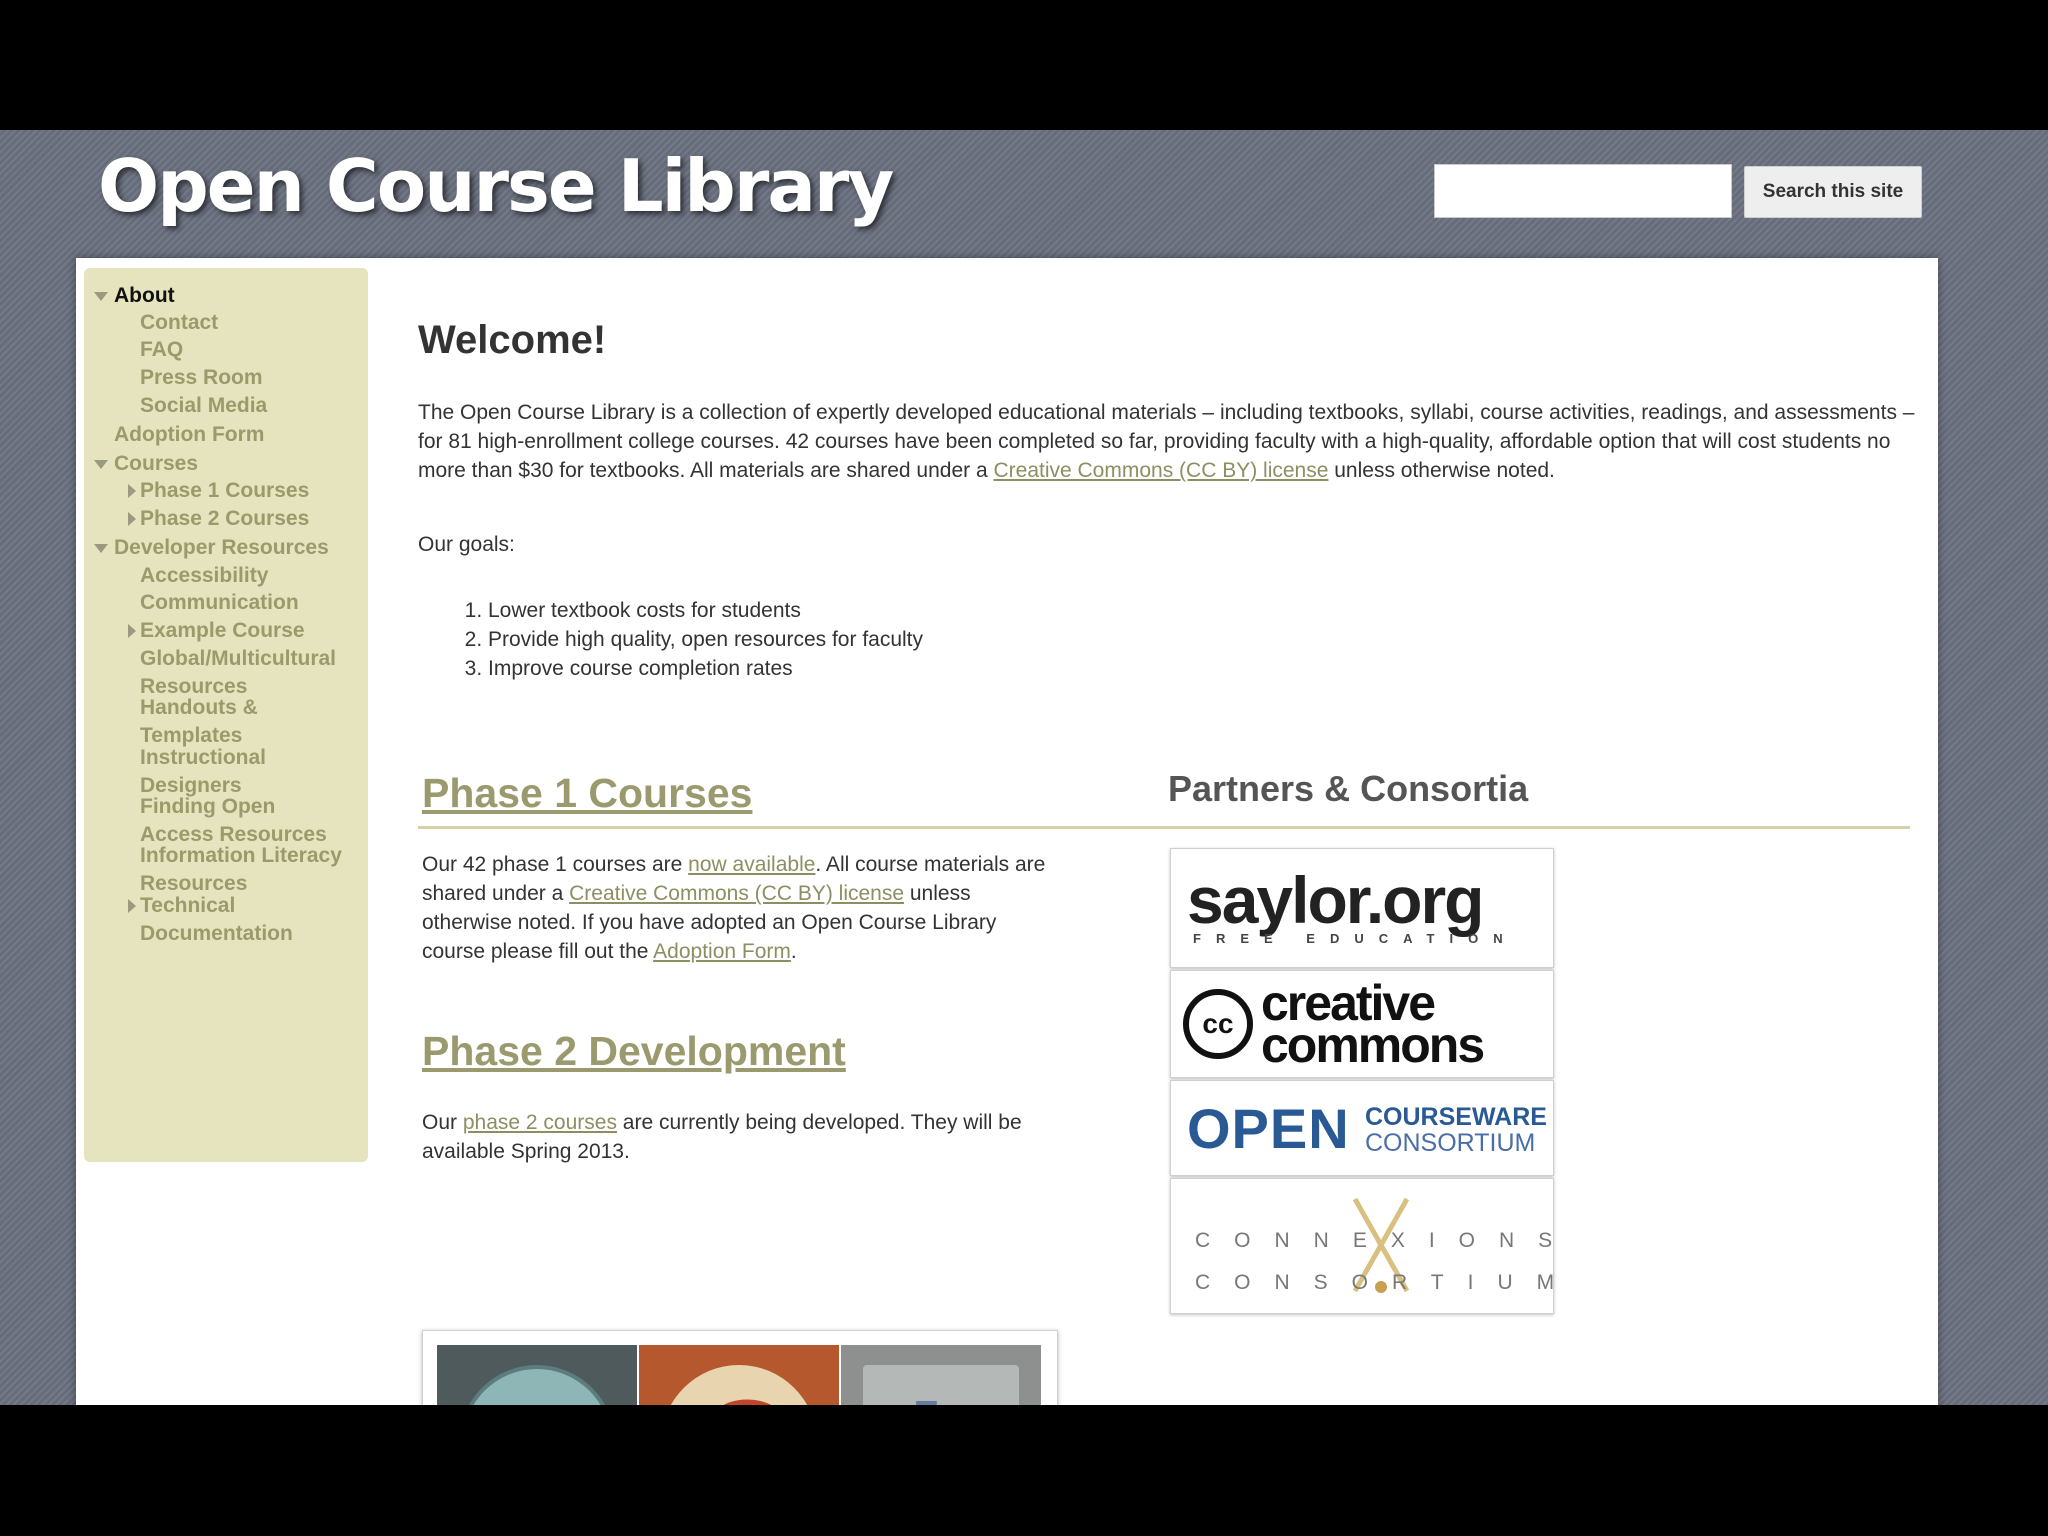  What do you see at coordinates (224, 435) in the screenshot?
I see `nav-adoption-form: Adoption Form` at bounding box center [224, 435].